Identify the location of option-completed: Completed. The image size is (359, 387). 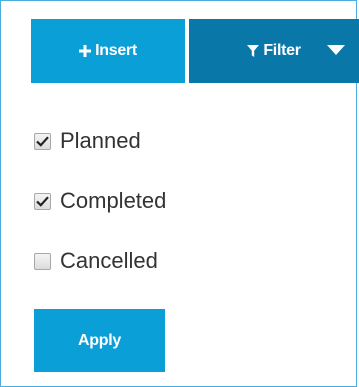
(100, 200).